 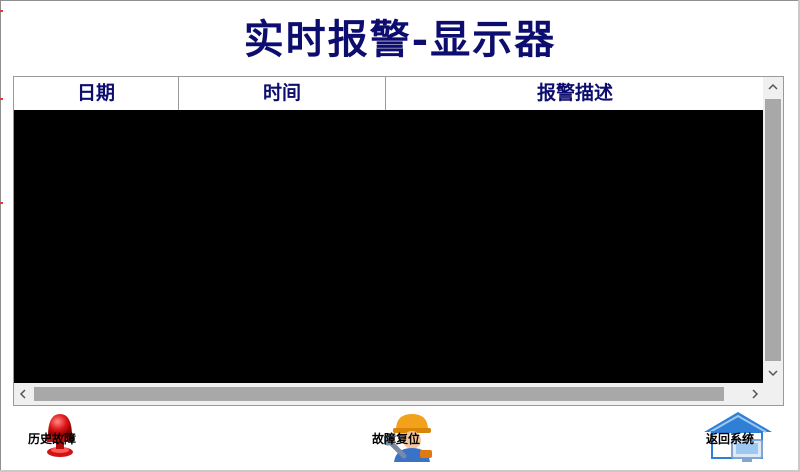 I want to click on chevron-up-icon, so click(x=773, y=86).